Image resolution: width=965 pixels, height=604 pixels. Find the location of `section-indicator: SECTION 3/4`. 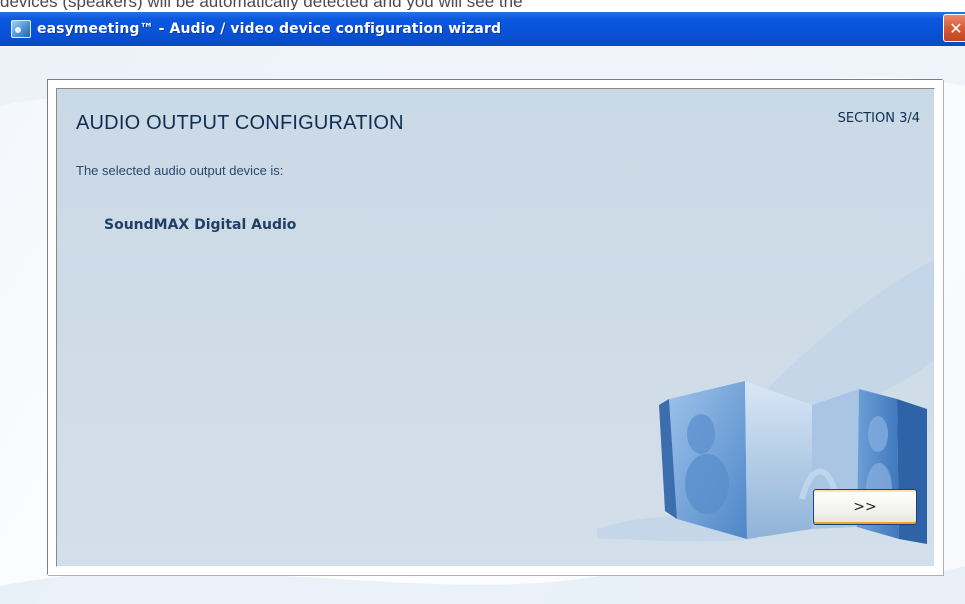

section-indicator: SECTION 3/4 is located at coordinates (878, 118).